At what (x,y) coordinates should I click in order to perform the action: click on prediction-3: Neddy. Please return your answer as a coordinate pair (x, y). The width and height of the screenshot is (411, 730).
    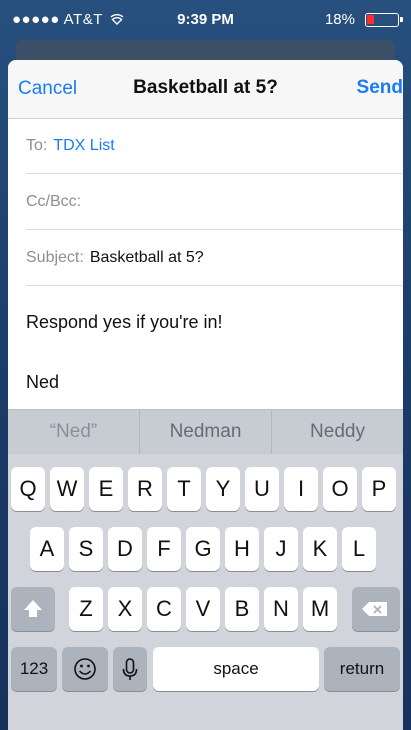
    Looking at the image, I should click on (337, 432).